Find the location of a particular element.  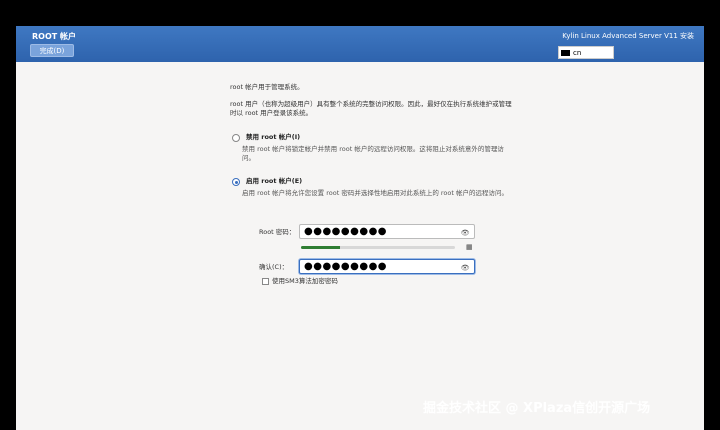

warning-icon: ▦ is located at coordinates (469, 247).